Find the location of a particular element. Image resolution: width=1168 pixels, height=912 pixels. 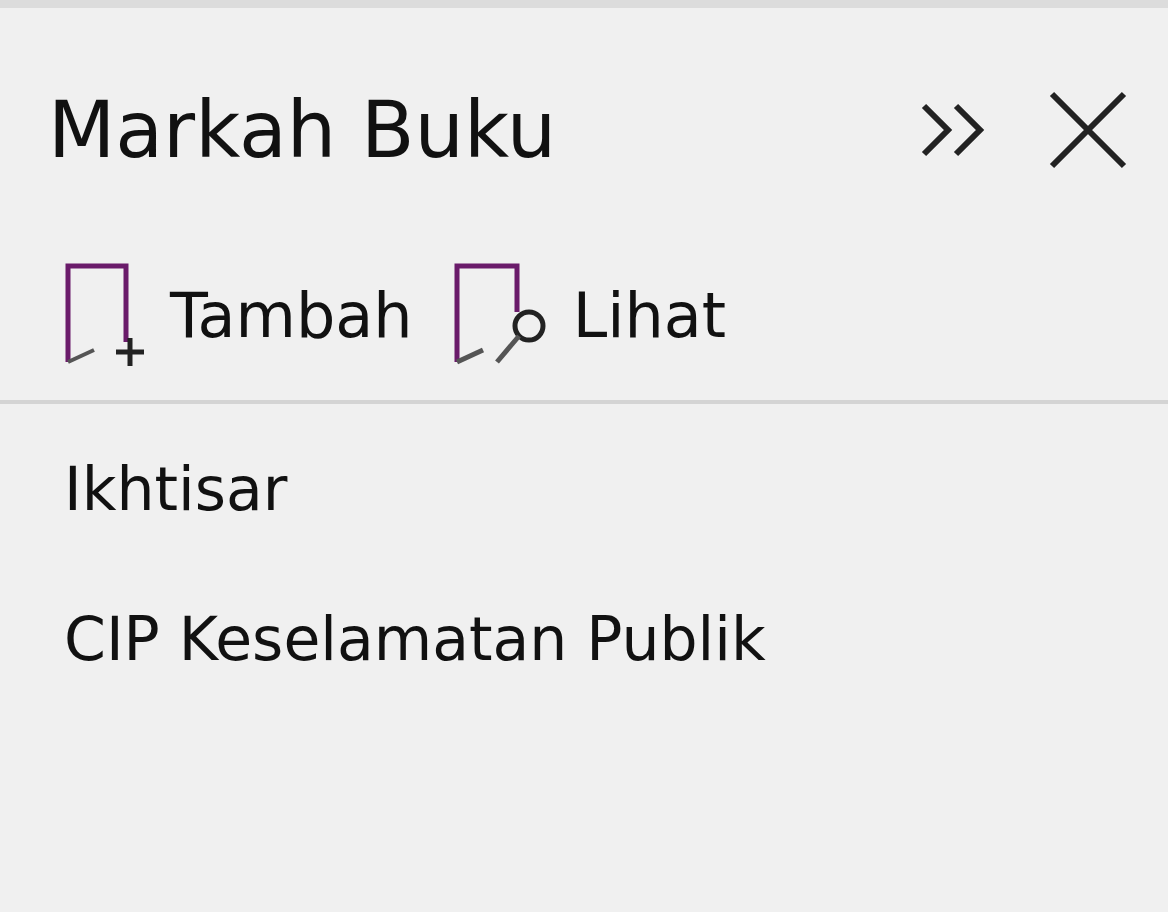

close-icon is located at coordinates (1088, 130).